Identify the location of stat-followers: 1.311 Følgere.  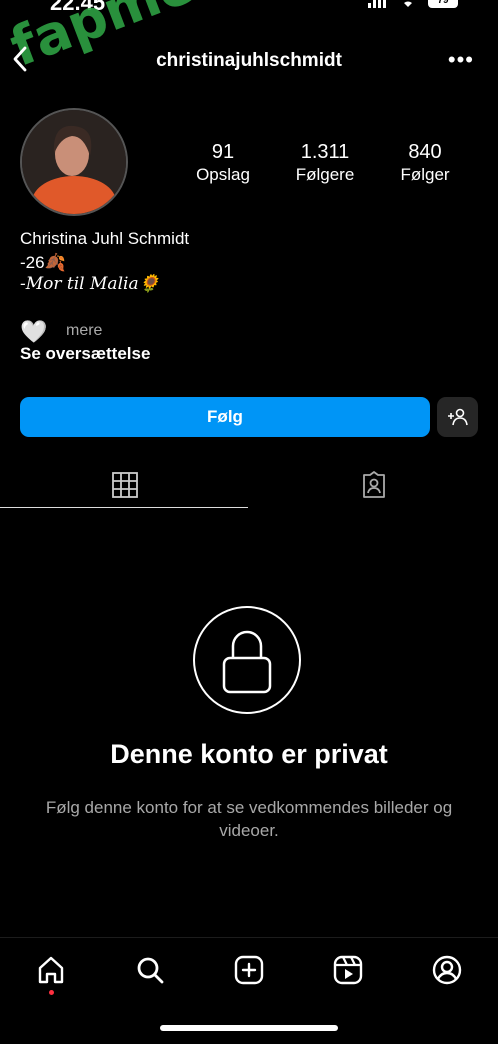
(325, 163).